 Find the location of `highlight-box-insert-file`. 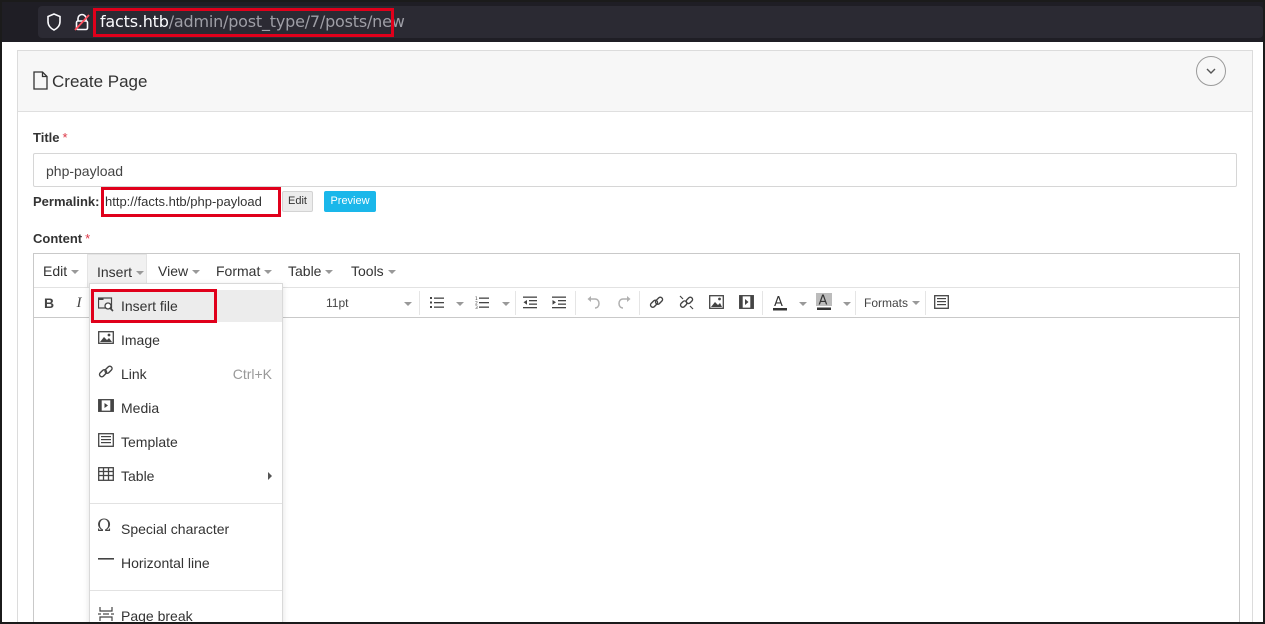

highlight-box-insert-file is located at coordinates (154, 306).